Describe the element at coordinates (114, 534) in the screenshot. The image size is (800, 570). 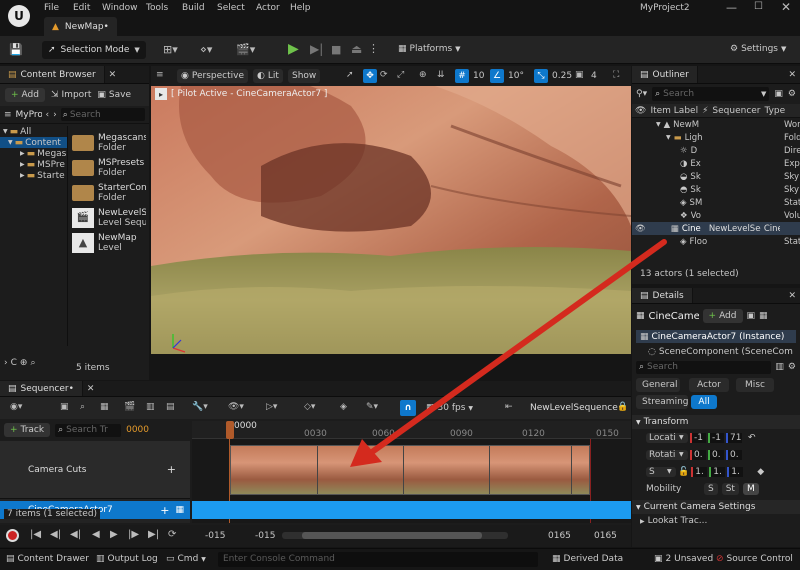
I see `play-icon: ▶` at that location.